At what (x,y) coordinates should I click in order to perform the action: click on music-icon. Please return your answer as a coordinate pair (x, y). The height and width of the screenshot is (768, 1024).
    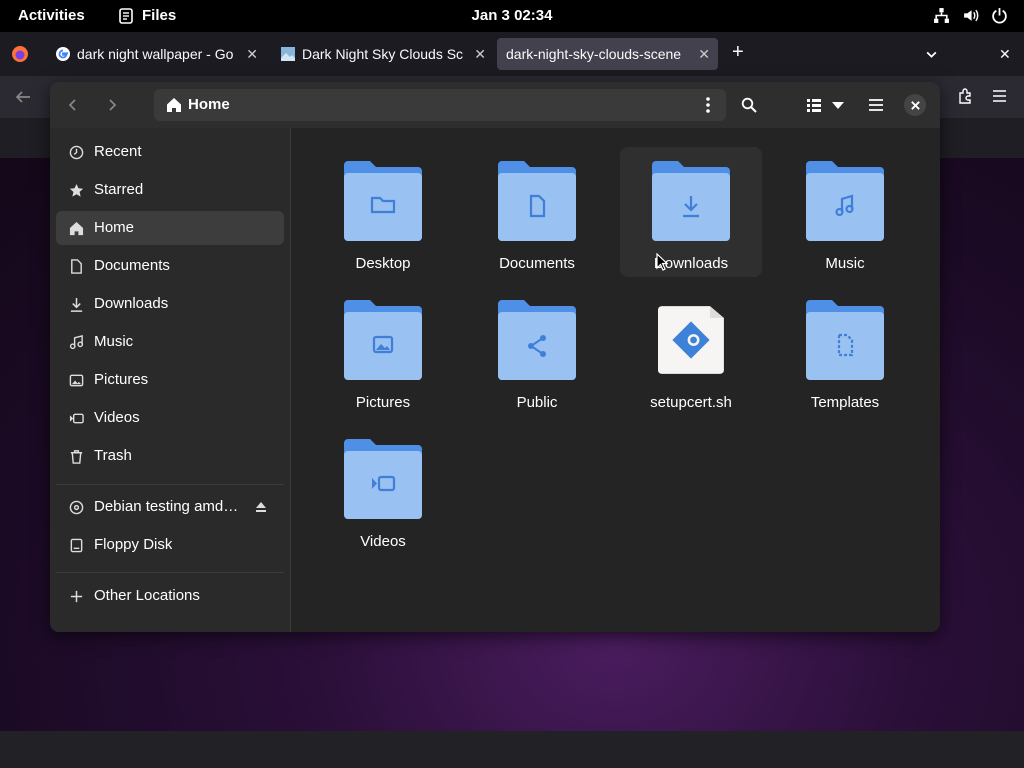
    Looking at the image, I should click on (76, 342).